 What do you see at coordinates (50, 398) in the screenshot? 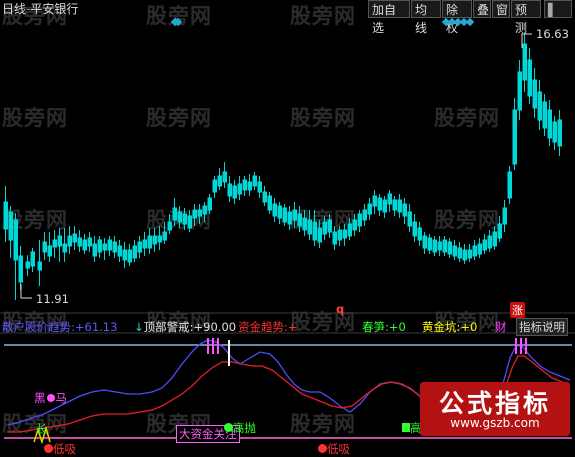
I see `dark-horse-label: 黑马` at bounding box center [50, 398].